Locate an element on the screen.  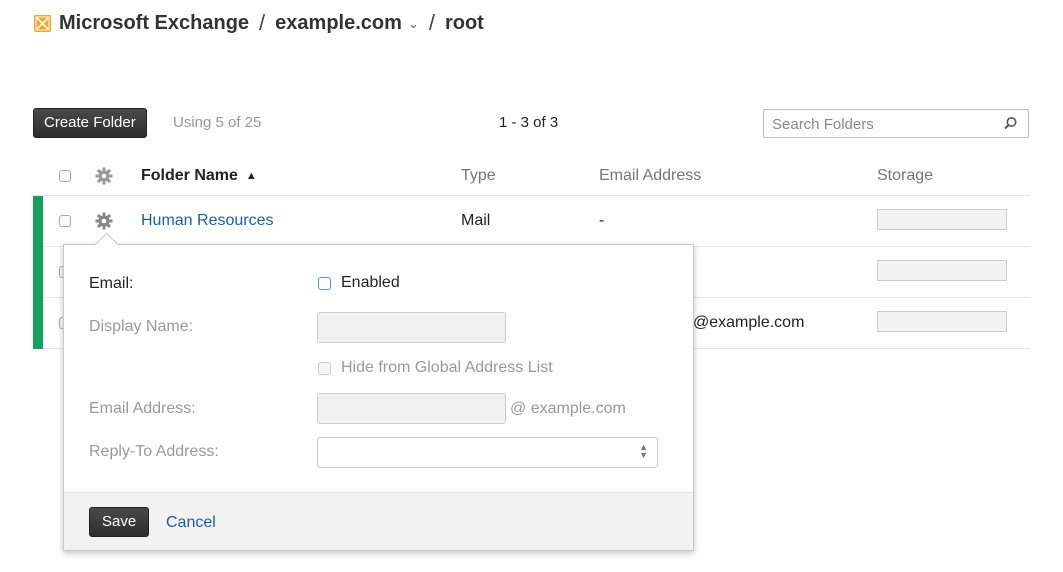
domain-selector: example.com is located at coordinates (338, 23).